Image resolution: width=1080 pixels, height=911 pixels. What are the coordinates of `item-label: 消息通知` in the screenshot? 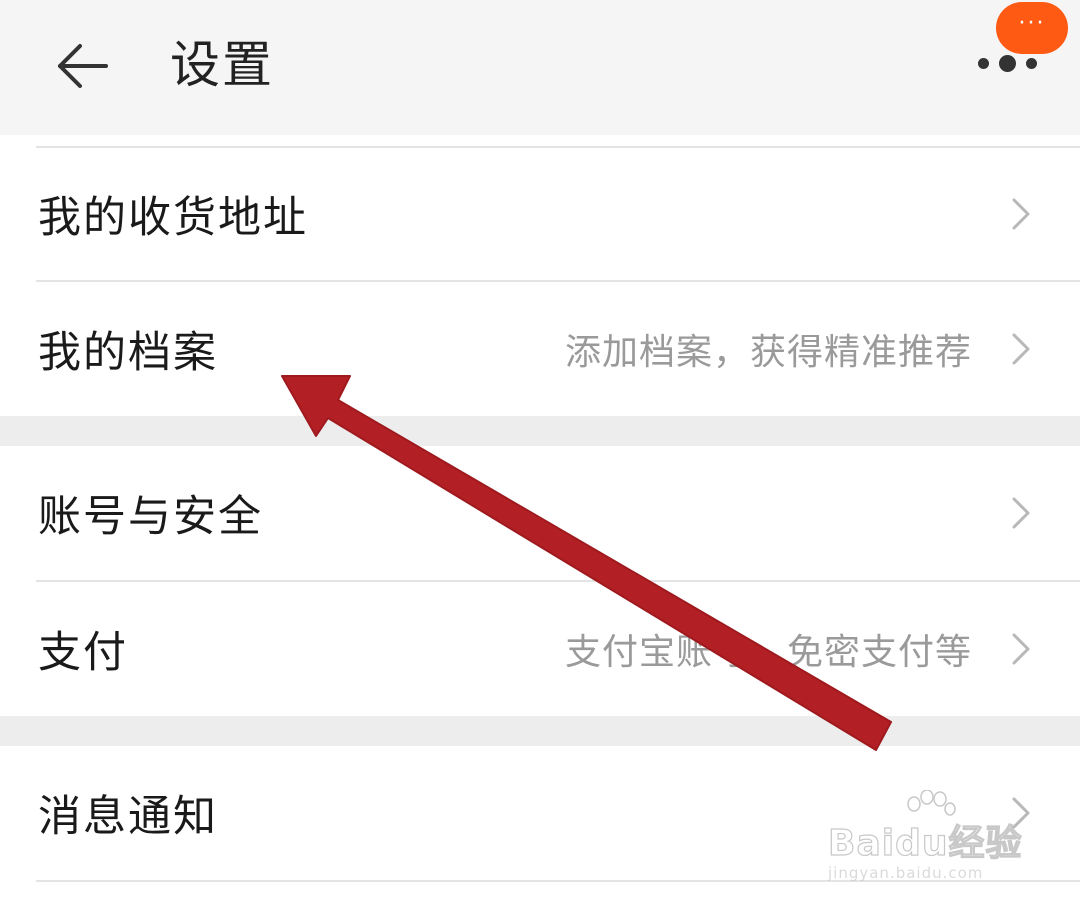 It's located at (128, 817).